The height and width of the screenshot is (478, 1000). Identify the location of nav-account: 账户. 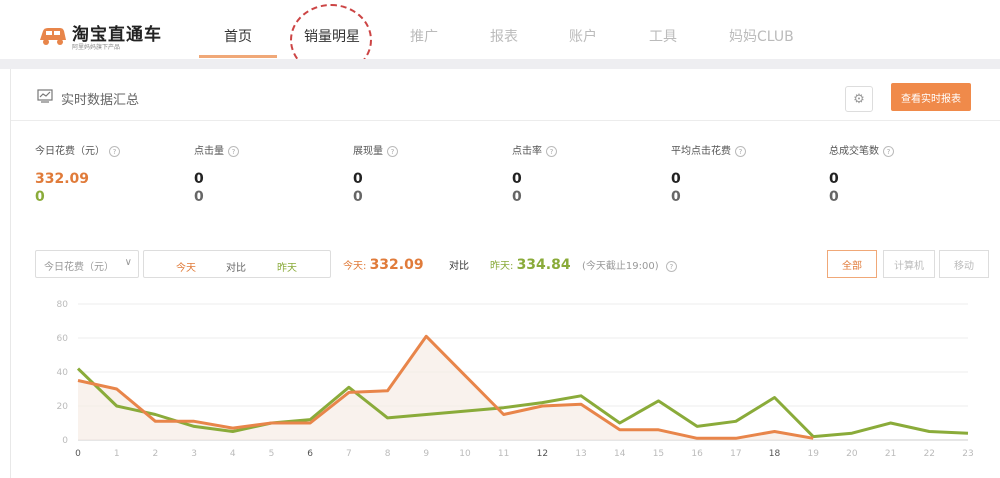
(583, 36).